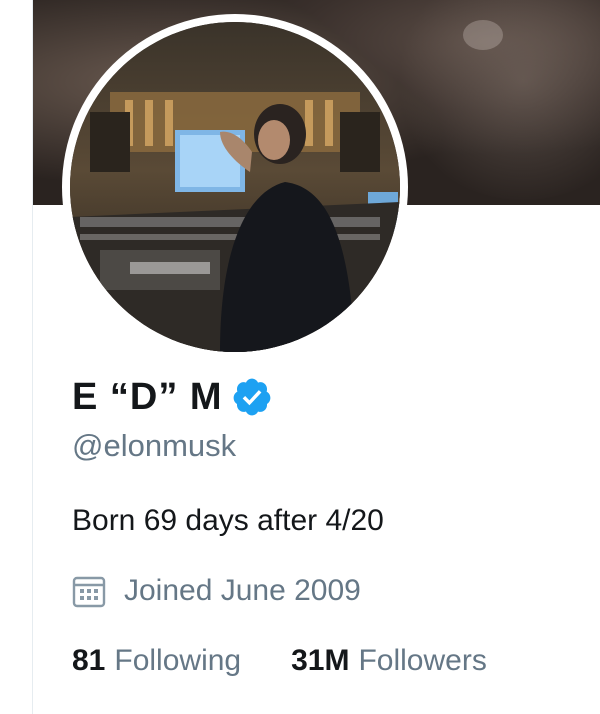 This screenshot has width=600, height=714. I want to click on followers-label: Followers, so click(422, 660).